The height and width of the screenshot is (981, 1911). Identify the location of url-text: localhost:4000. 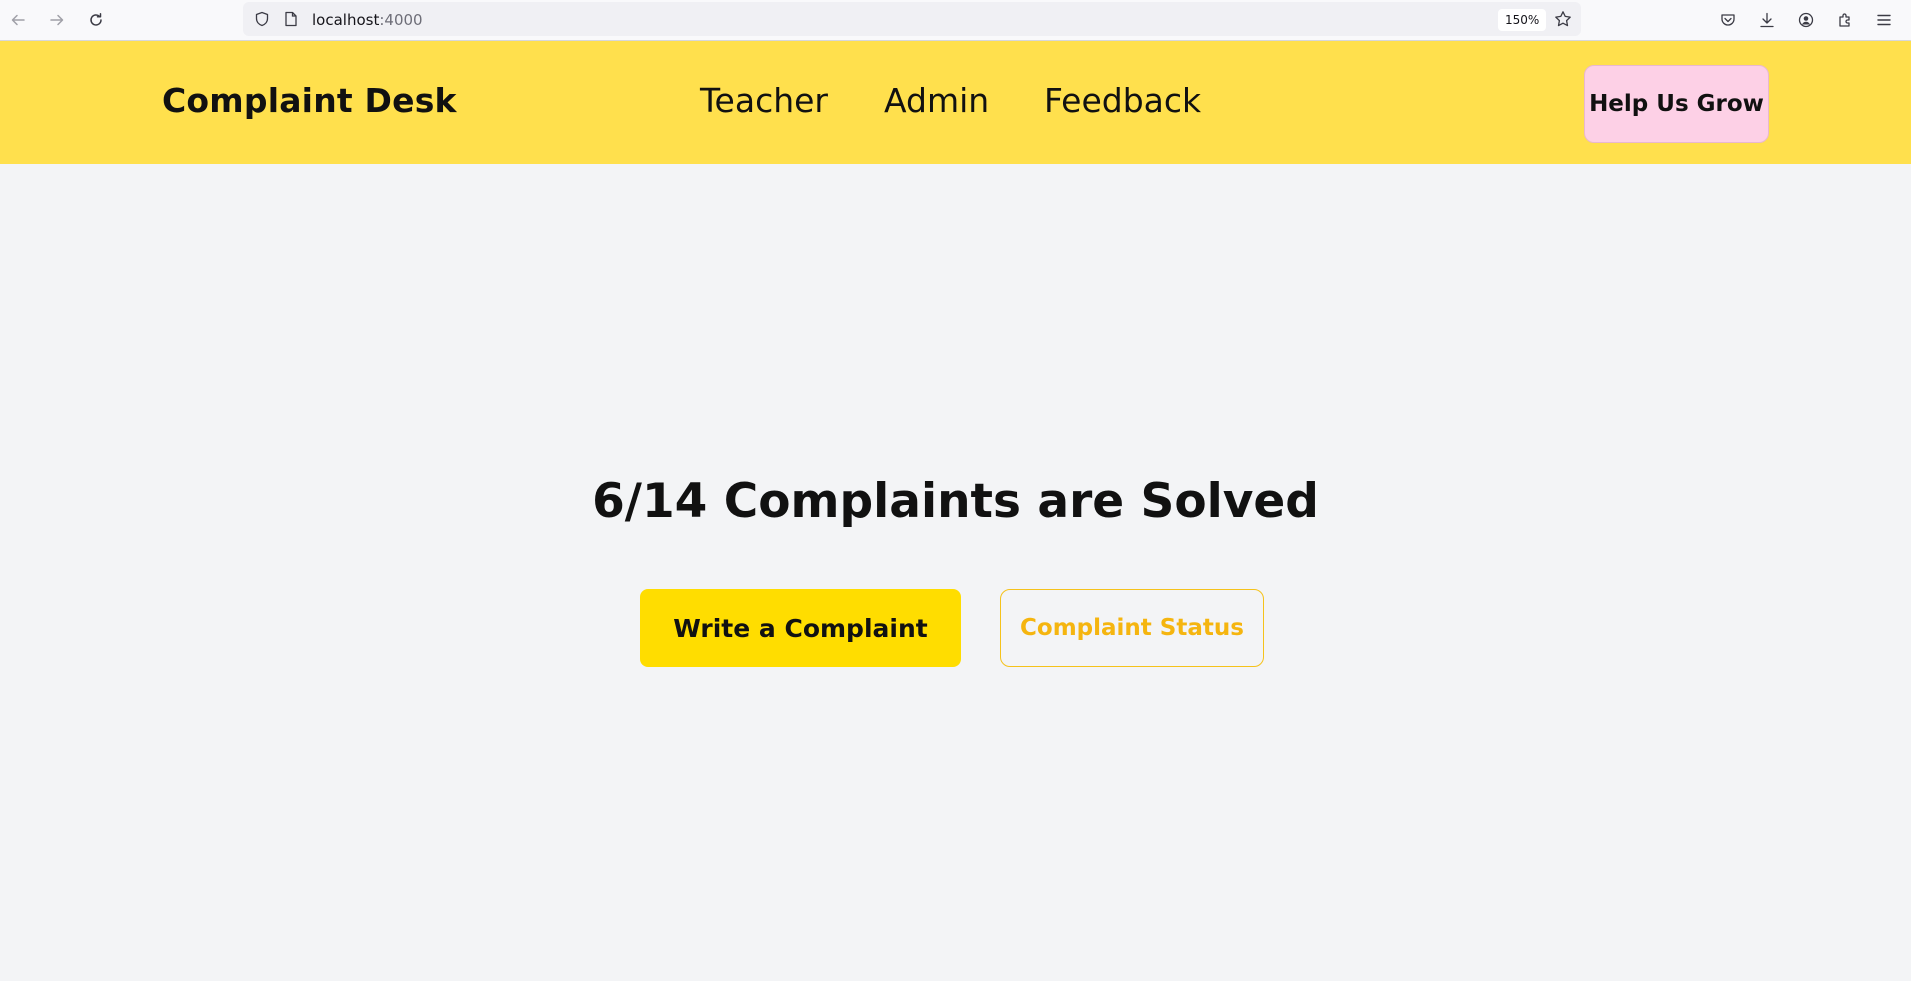
(367, 20).